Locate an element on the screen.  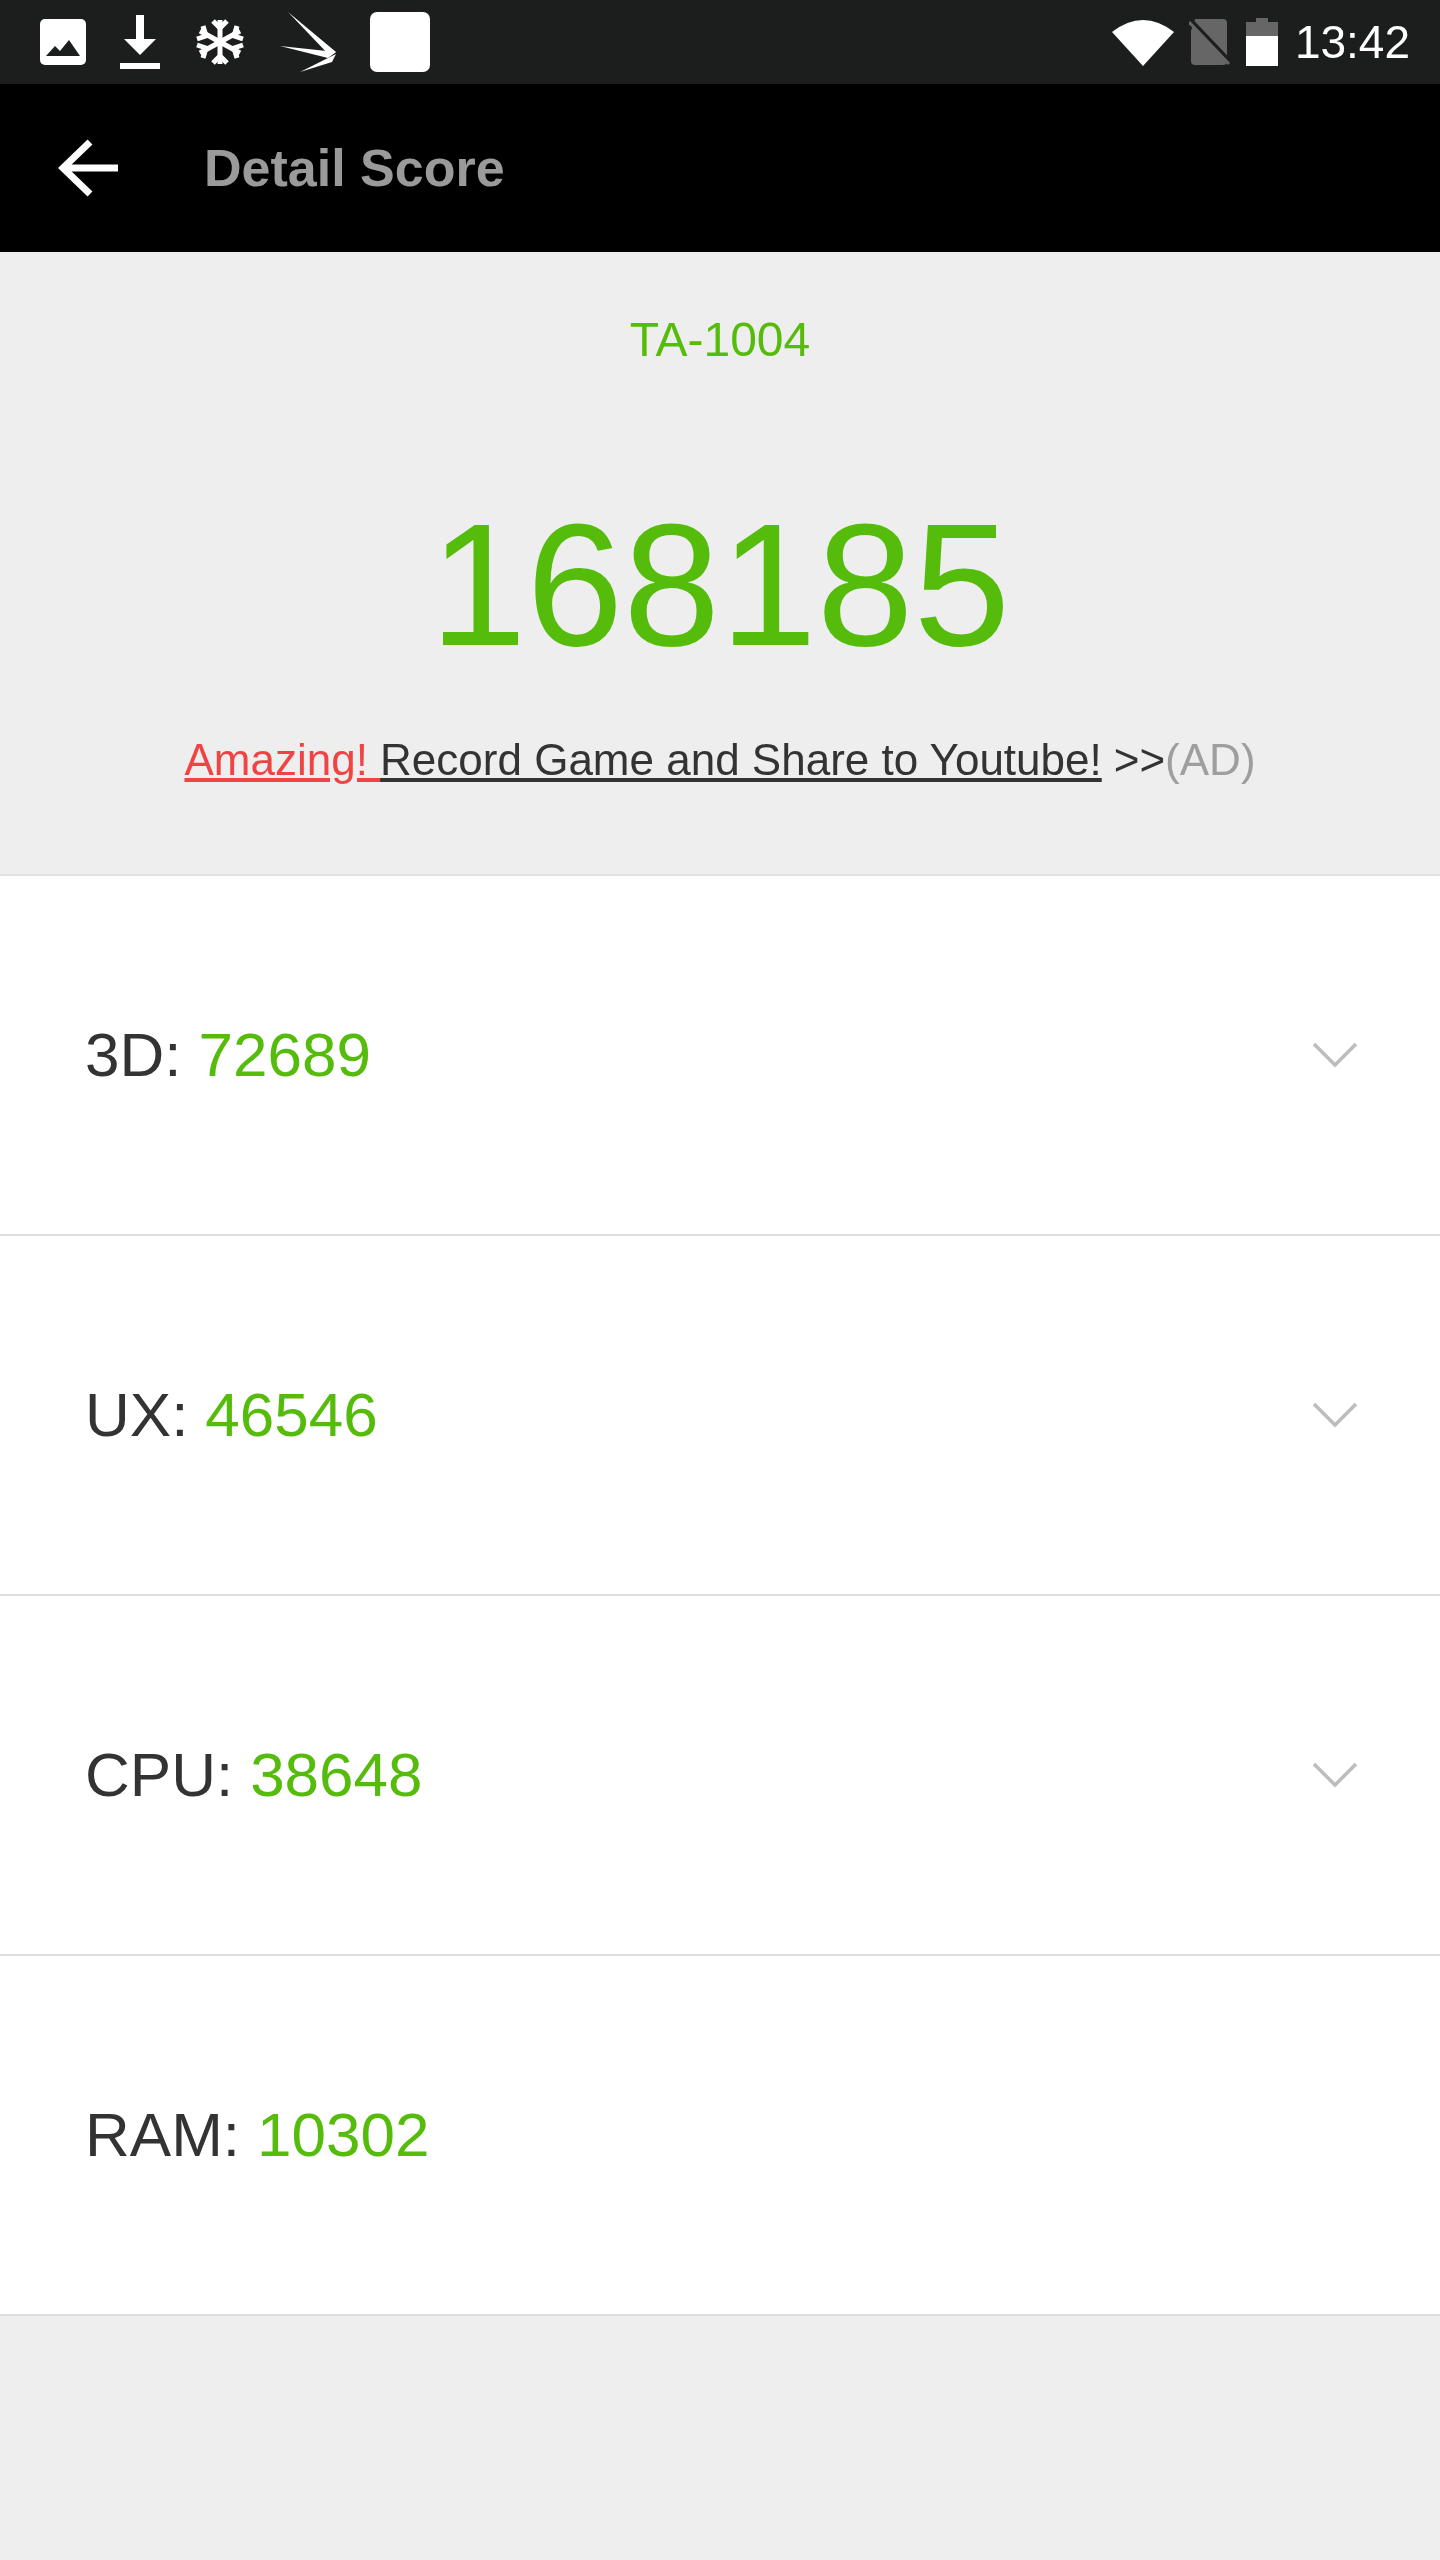
score-row: UX: 46546 is located at coordinates (720, 1416).